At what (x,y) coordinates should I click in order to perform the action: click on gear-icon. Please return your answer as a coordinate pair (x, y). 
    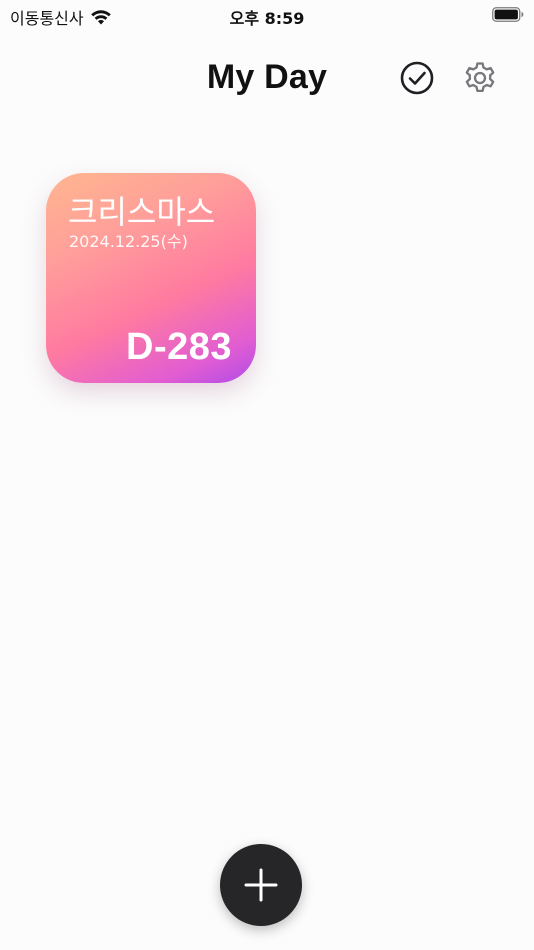
    Looking at the image, I should click on (480, 77).